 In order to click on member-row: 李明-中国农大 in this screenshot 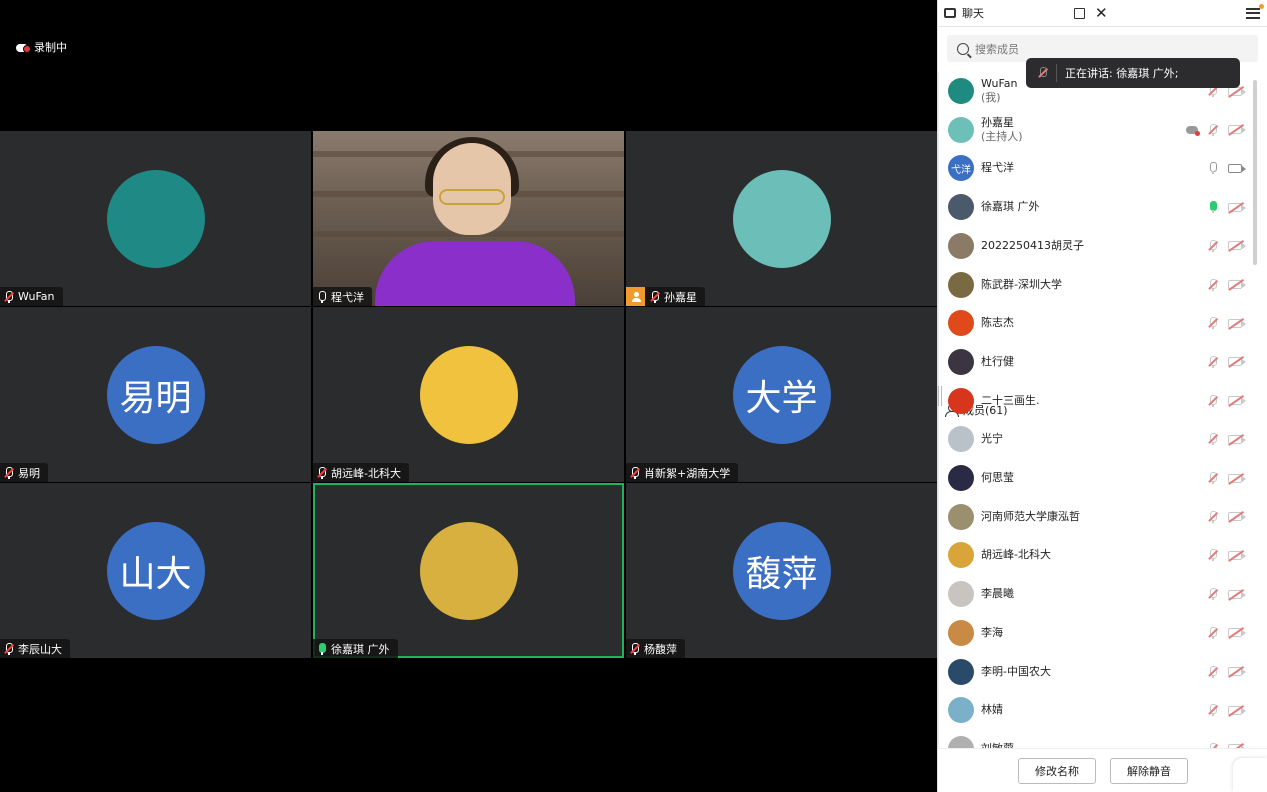, I will do `click(1099, 672)`.